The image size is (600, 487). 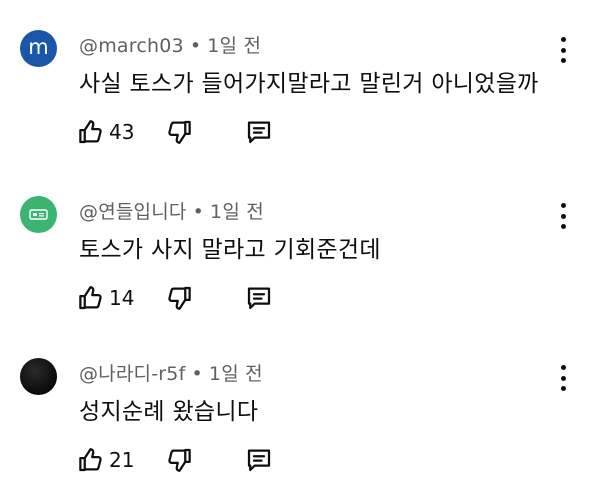 What do you see at coordinates (122, 460) in the screenshot?
I see `like-count: 21` at bounding box center [122, 460].